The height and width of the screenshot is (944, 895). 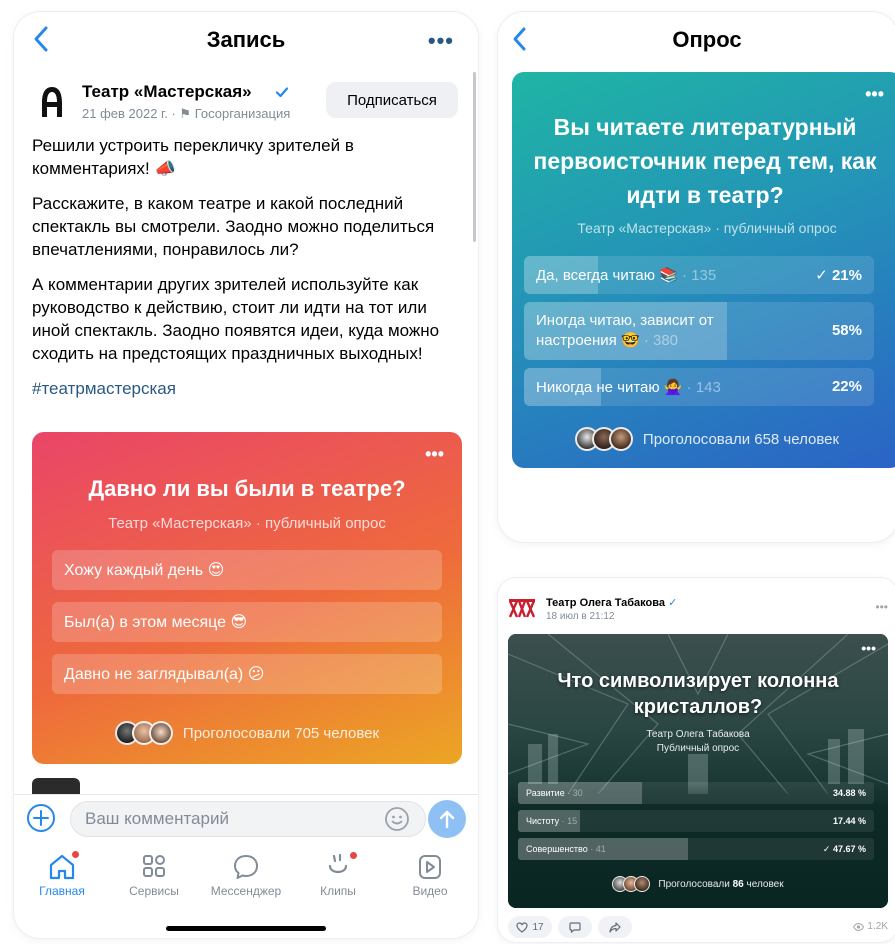 I want to click on notification-dot, so click(x=353, y=855).